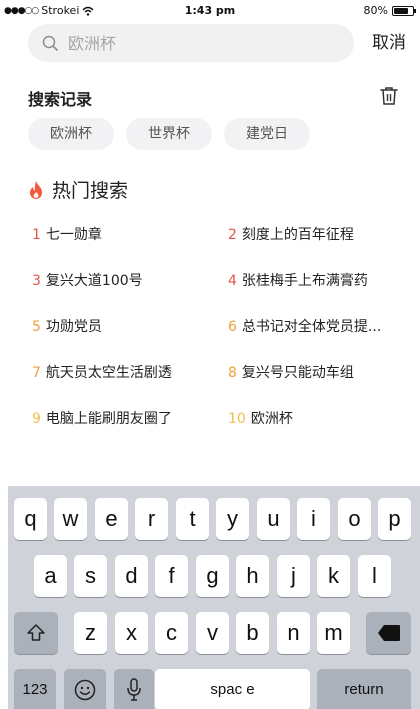 This screenshot has width=420, height=709. I want to click on battery-fill, so click(401, 10).